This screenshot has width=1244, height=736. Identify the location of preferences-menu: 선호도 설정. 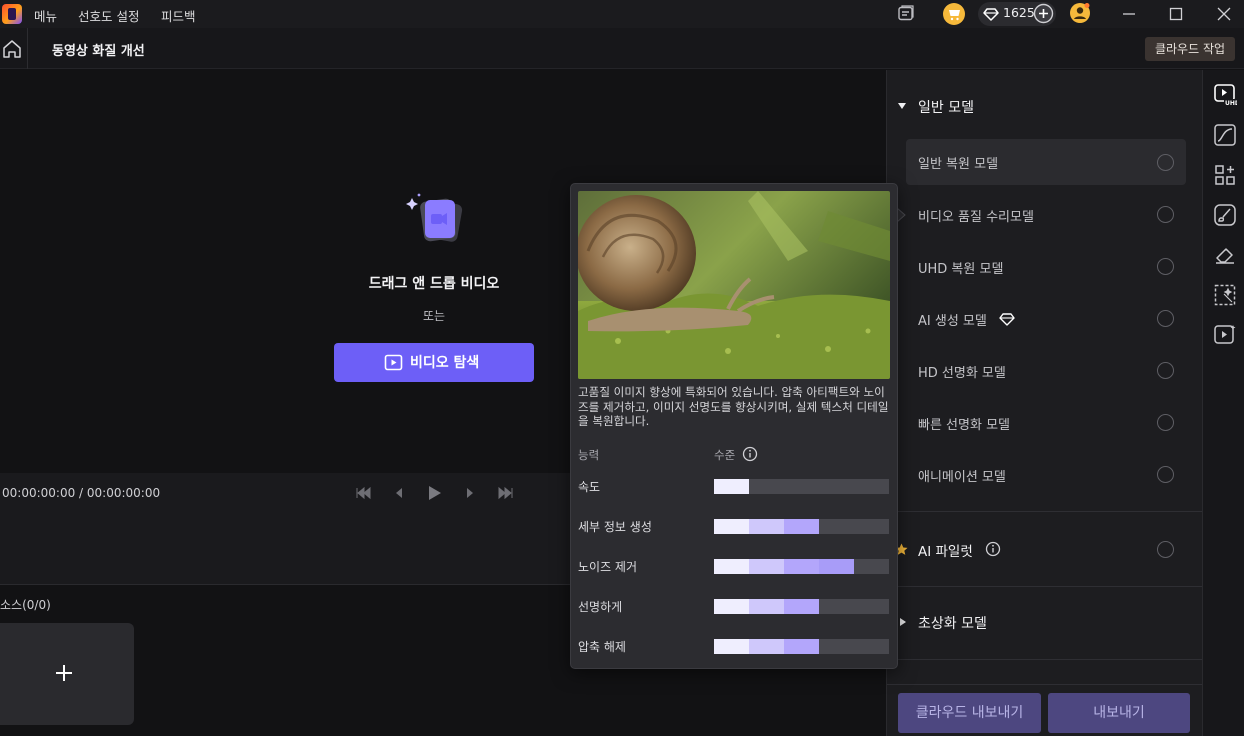
(108, 15).